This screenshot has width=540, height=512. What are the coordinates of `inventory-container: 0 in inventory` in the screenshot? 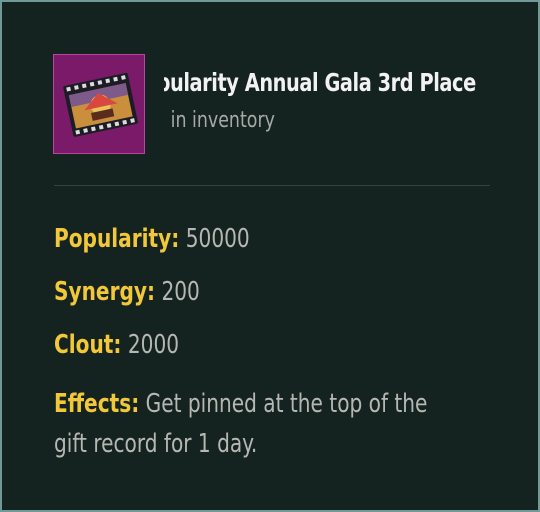 It's located at (264, 123).